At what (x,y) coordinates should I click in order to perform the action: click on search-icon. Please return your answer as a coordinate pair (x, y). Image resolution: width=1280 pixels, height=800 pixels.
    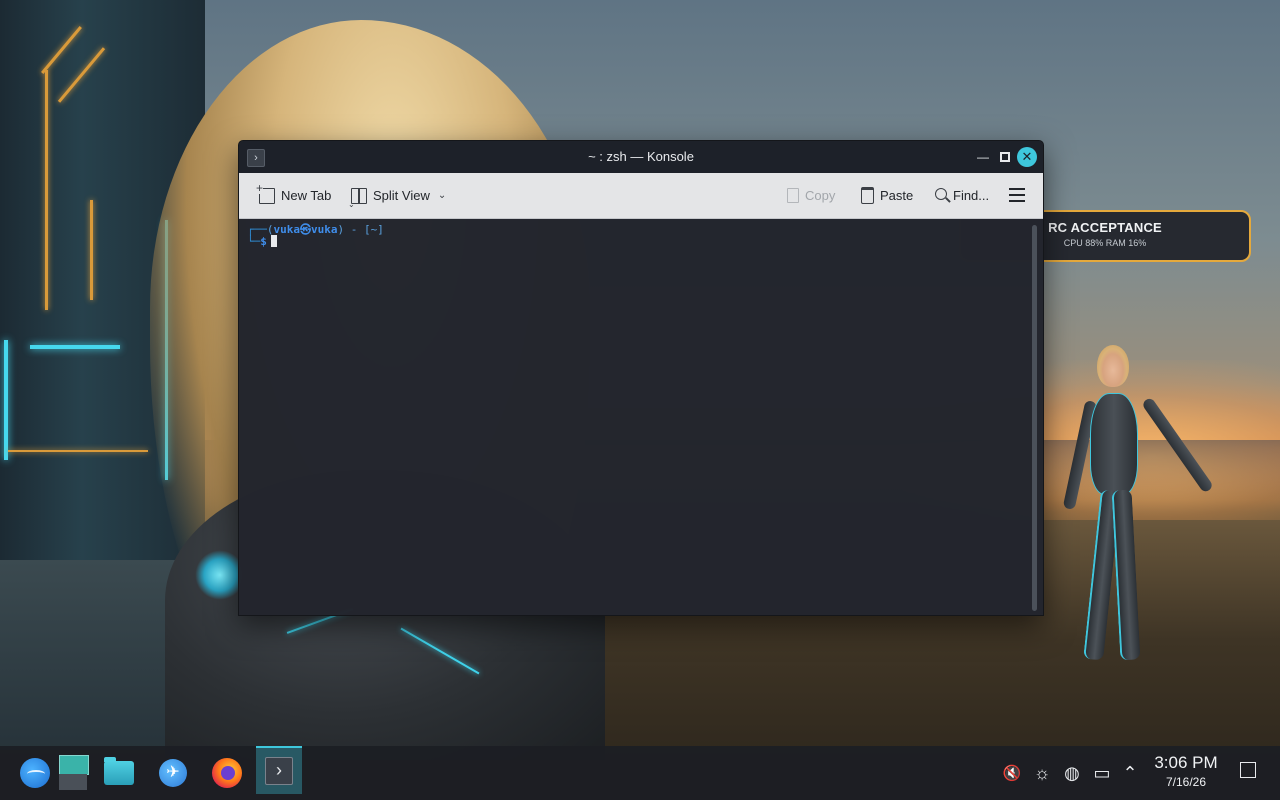
    Looking at the image, I should click on (941, 194).